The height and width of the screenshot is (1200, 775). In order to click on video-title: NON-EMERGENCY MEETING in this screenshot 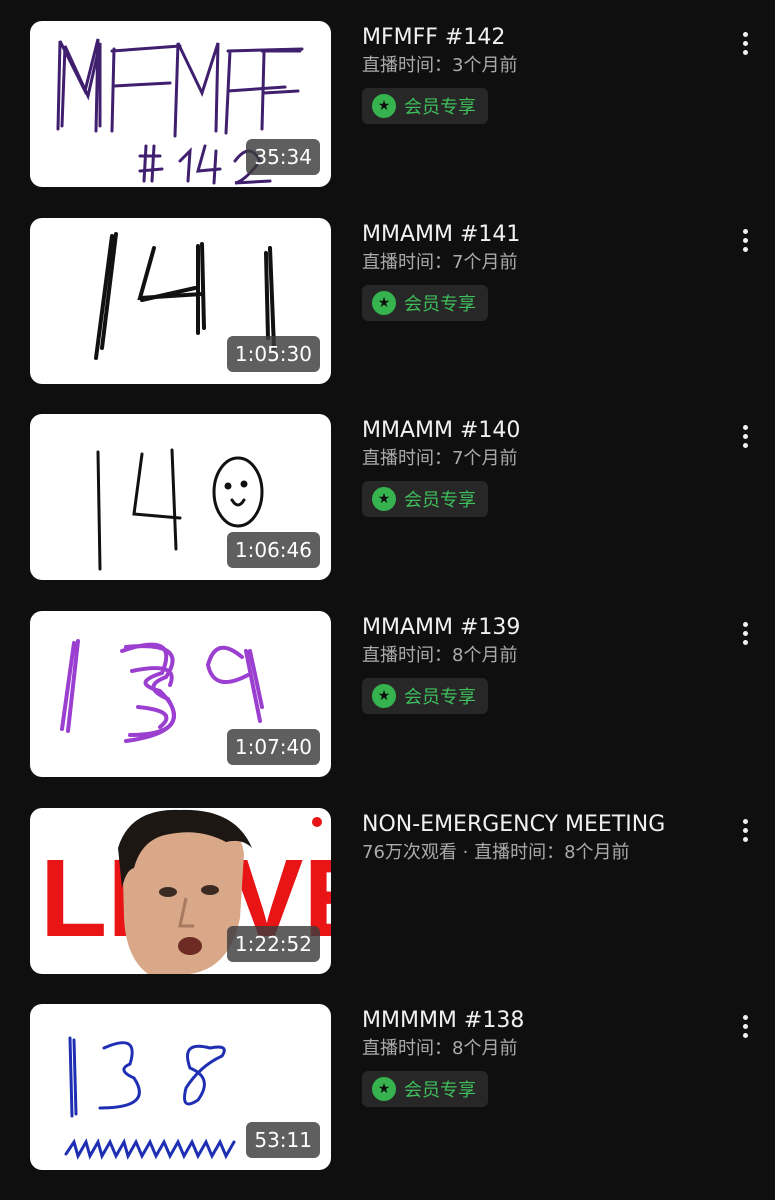, I will do `click(537, 825)`.